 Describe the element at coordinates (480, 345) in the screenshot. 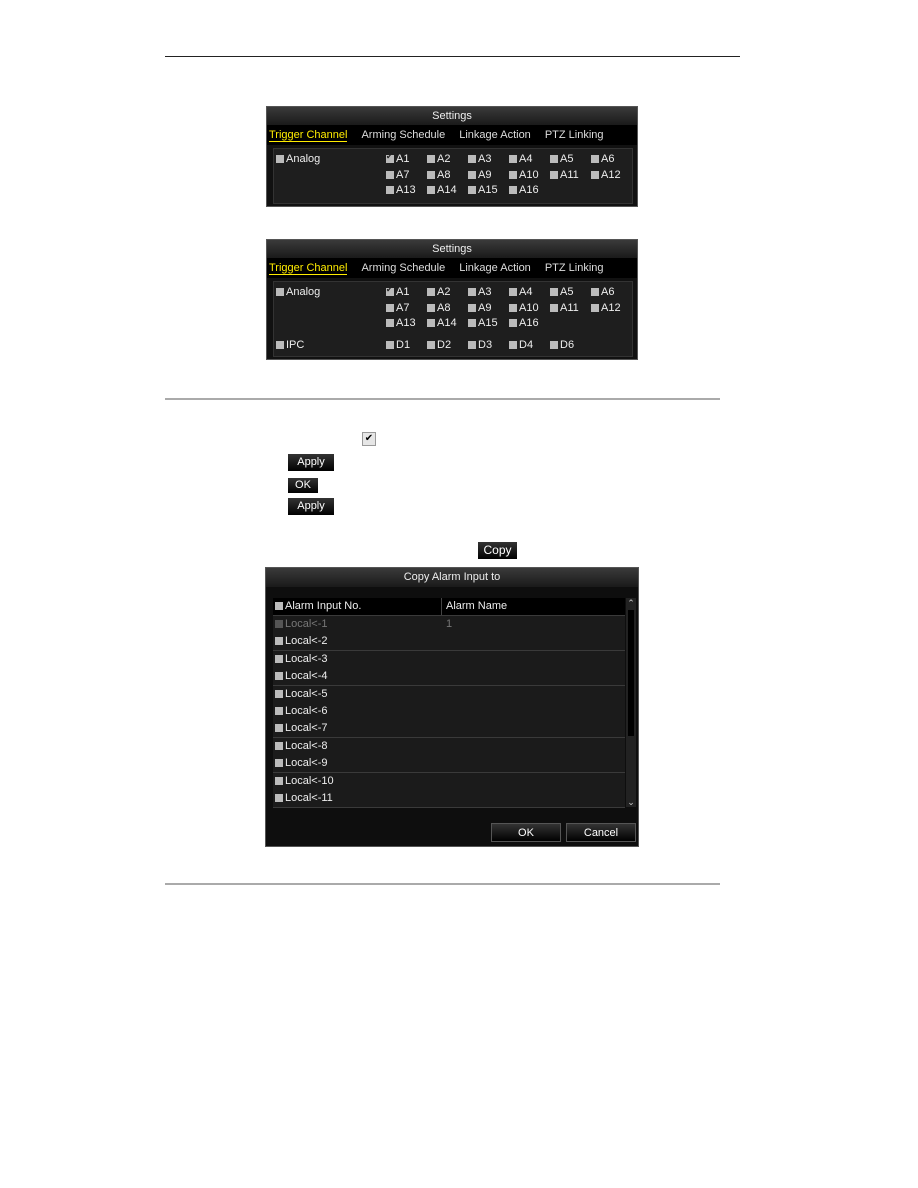

I see `channel-d3: D3` at that location.